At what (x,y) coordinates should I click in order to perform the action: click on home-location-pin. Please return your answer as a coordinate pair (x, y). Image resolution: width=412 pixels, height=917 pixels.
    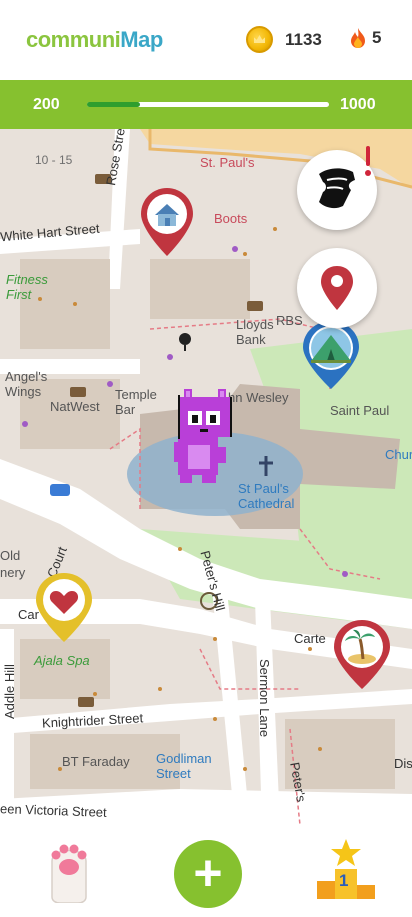
    Looking at the image, I should click on (167, 222).